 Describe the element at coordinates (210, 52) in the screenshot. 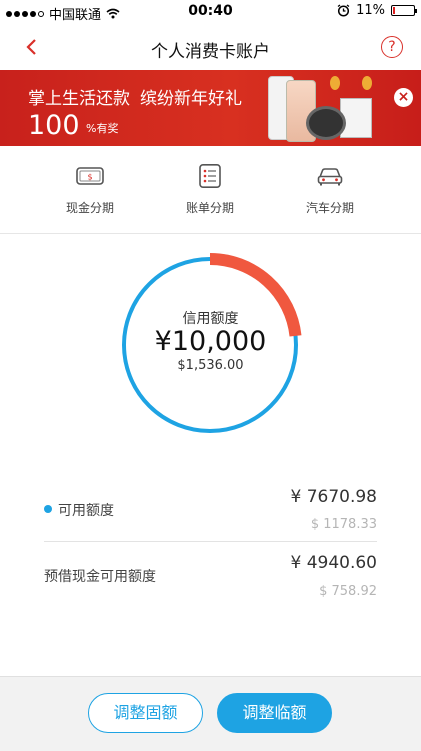

I see `page-title: 个人消费卡账户` at that location.